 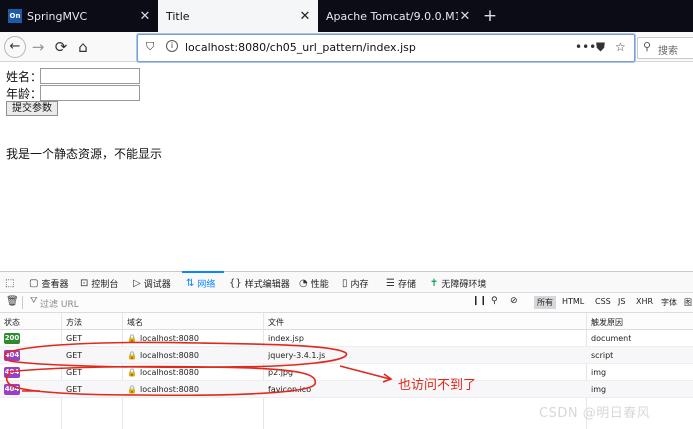 What do you see at coordinates (55, 284) in the screenshot?
I see `tab-label: 查看器` at bounding box center [55, 284].